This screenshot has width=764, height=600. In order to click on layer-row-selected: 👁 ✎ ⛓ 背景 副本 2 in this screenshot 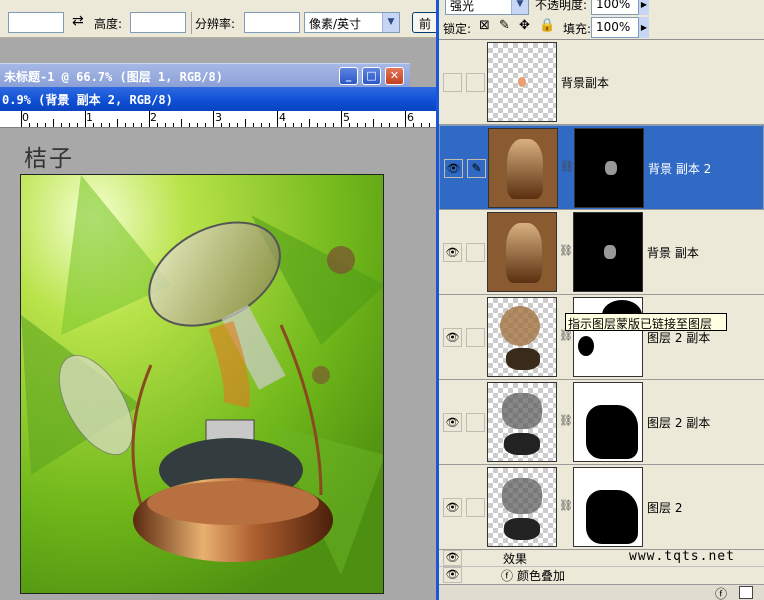, I will do `click(601, 167)`.